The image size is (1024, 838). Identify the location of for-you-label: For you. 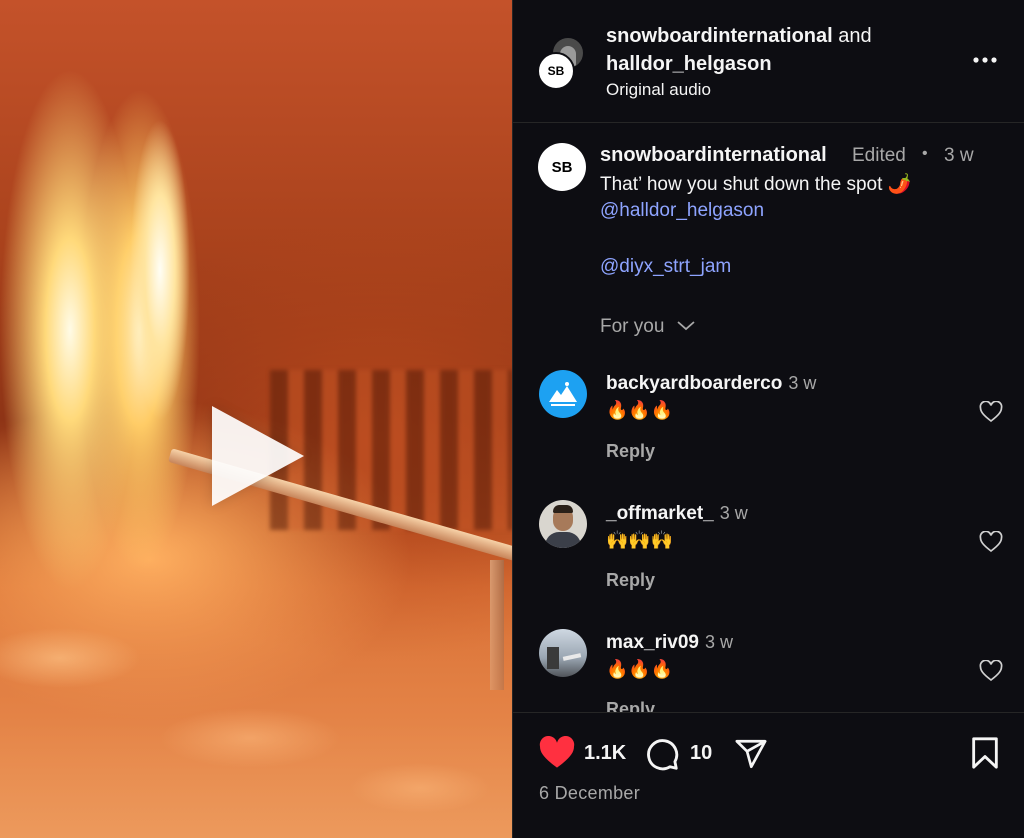
(632, 326).